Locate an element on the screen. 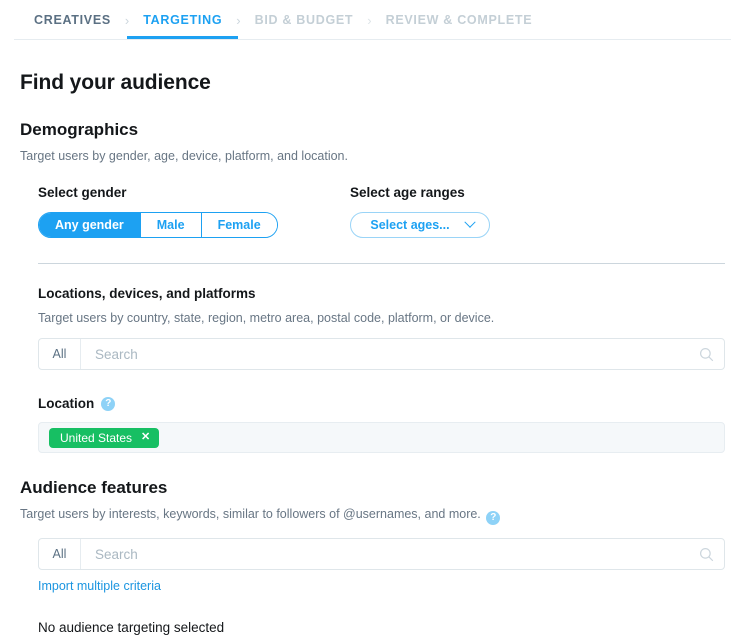  location-field: Location ? is located at coordinates (384, 403).